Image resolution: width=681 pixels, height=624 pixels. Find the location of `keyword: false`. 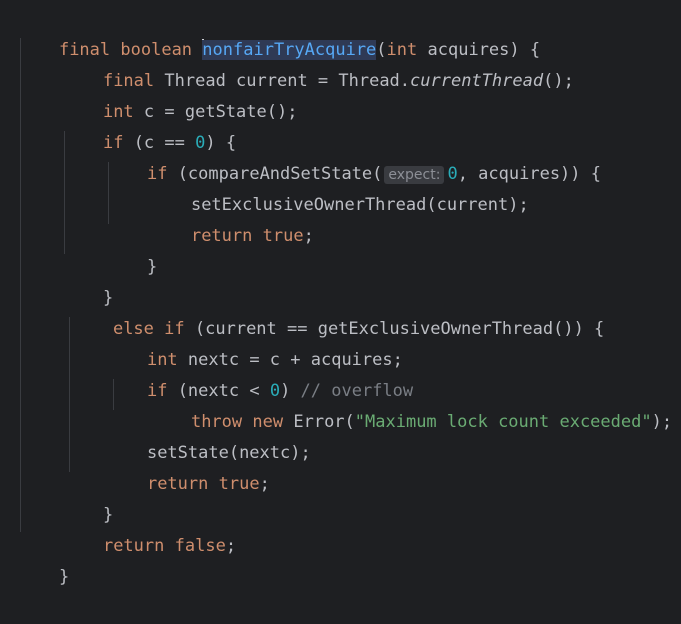

keyword: false is located at coordinates (200, 546).